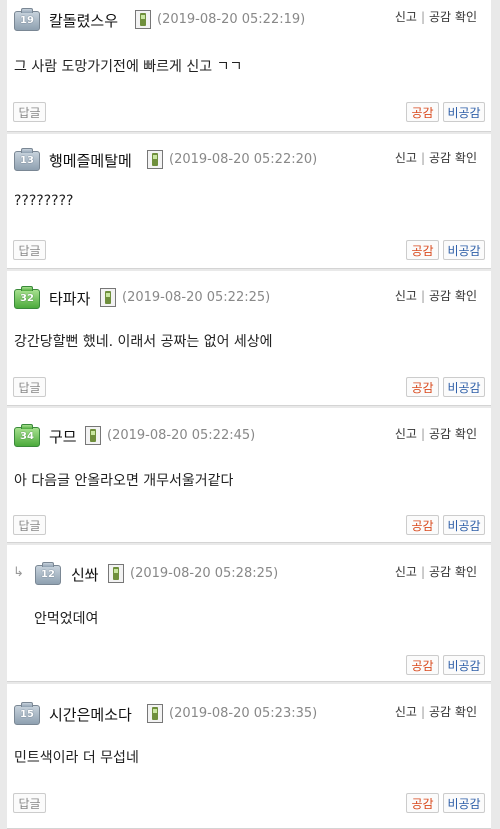 This screenshot has width=500, height=829. I want to click on level-badge-icon: 34, so click(27, 435).